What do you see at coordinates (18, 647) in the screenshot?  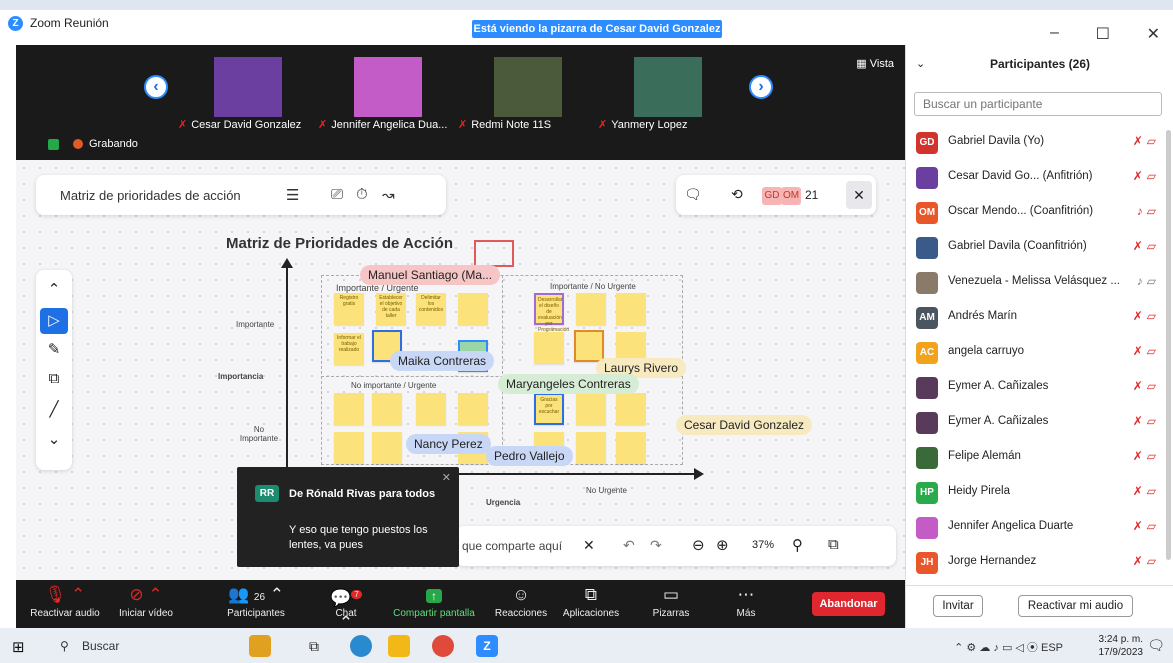 I see `windows-start-icon: ⊞` at bounding box center [18, 647].